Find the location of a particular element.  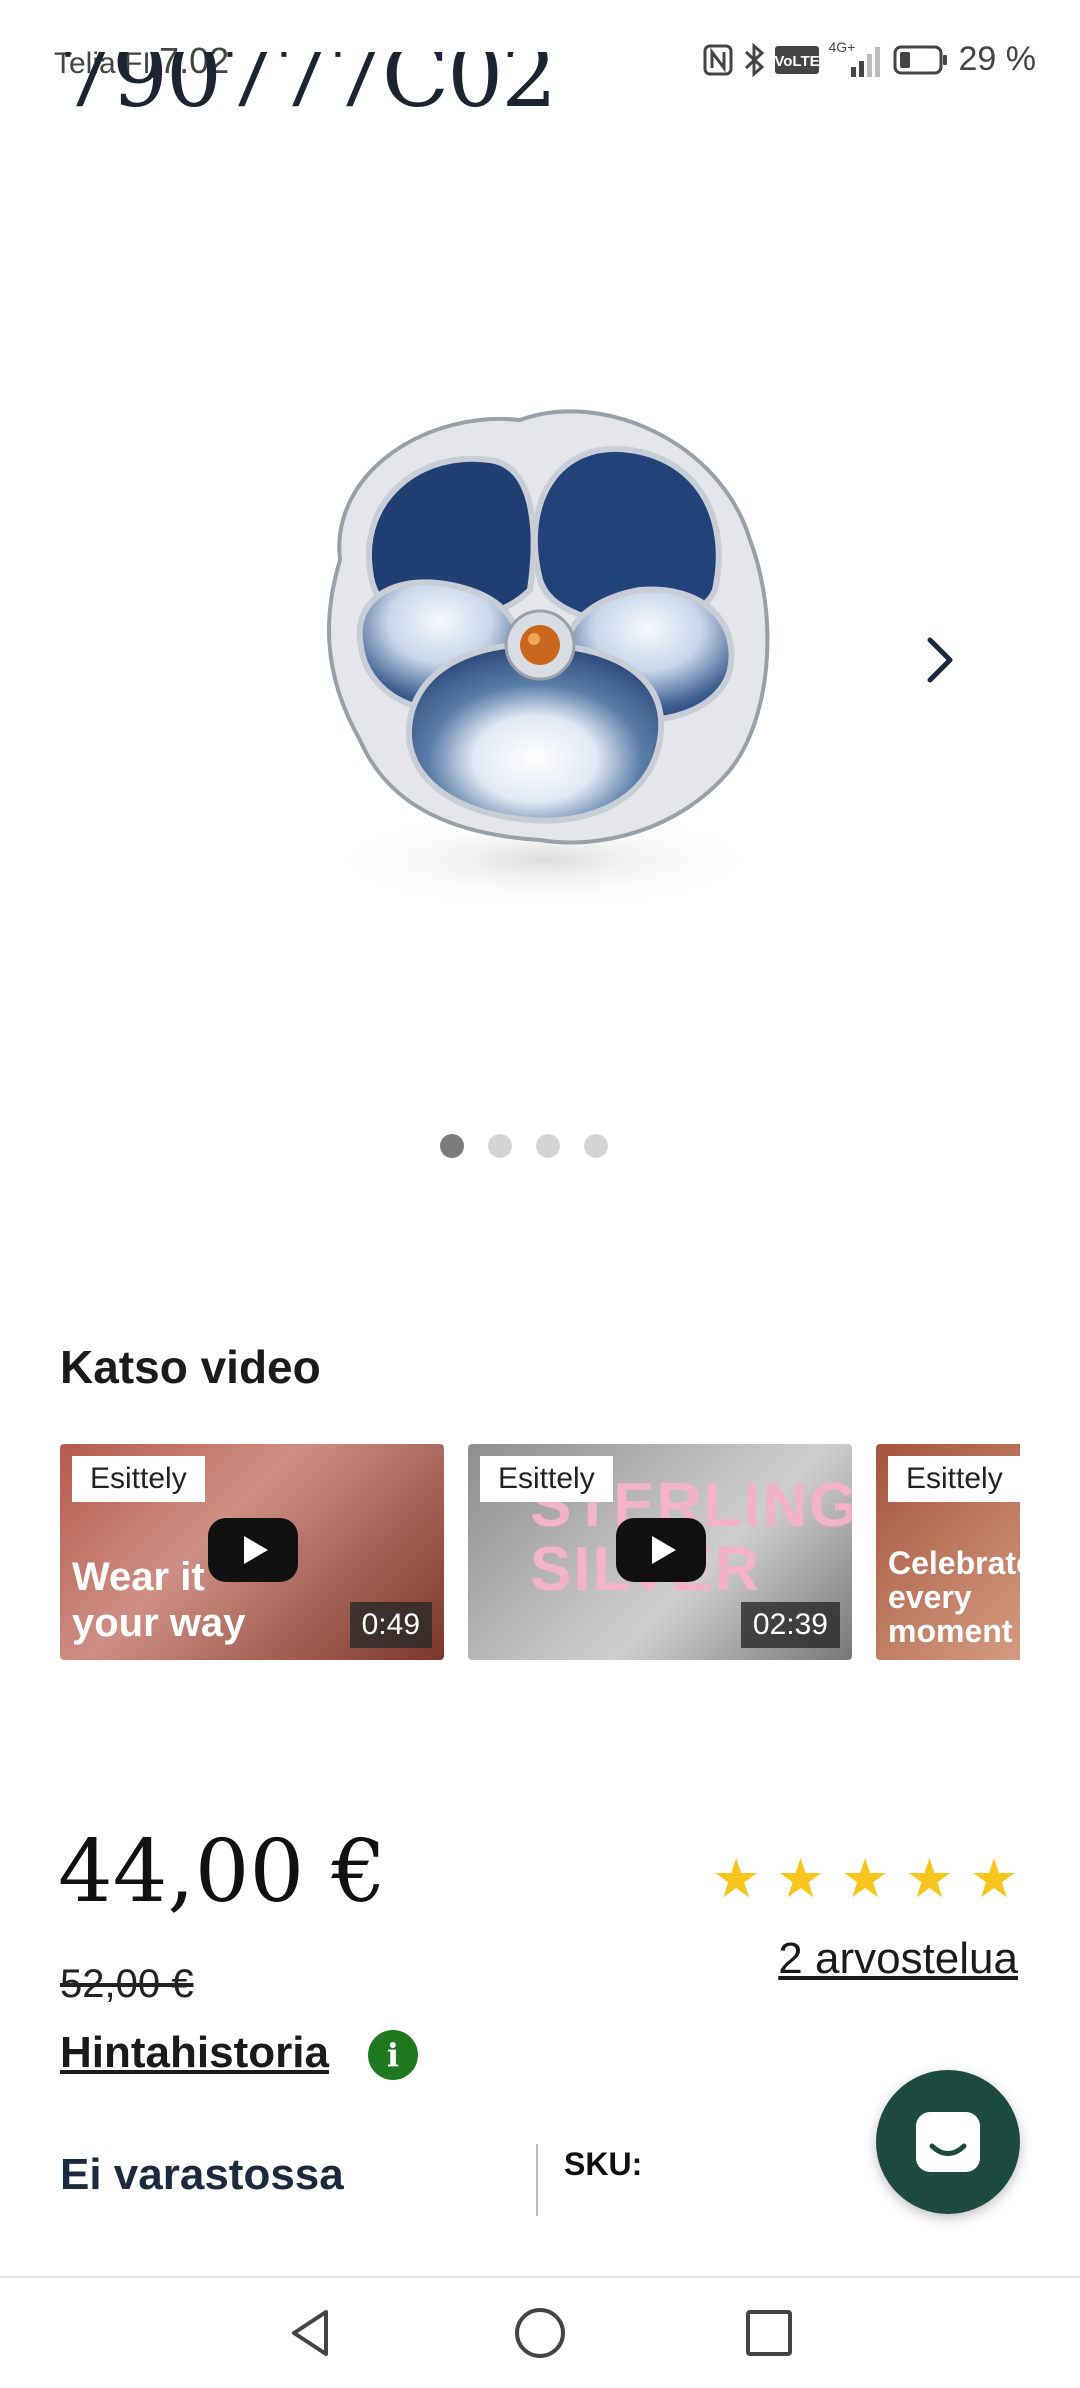

system-nav-bar is located at coordinates (540, 2332).